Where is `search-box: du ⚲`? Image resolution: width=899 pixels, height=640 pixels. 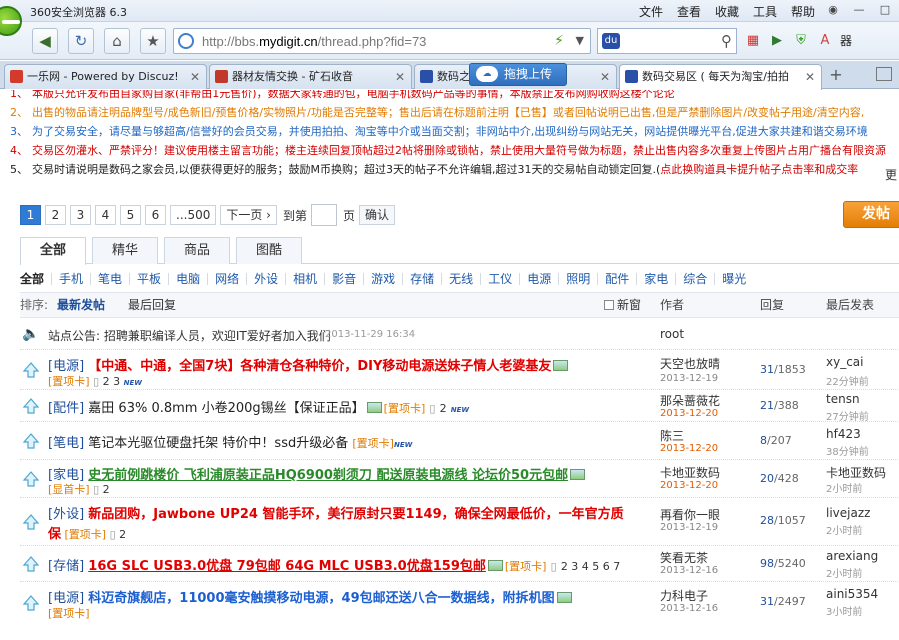 search-box: du ⚲ is located at coordinates (667, 41).